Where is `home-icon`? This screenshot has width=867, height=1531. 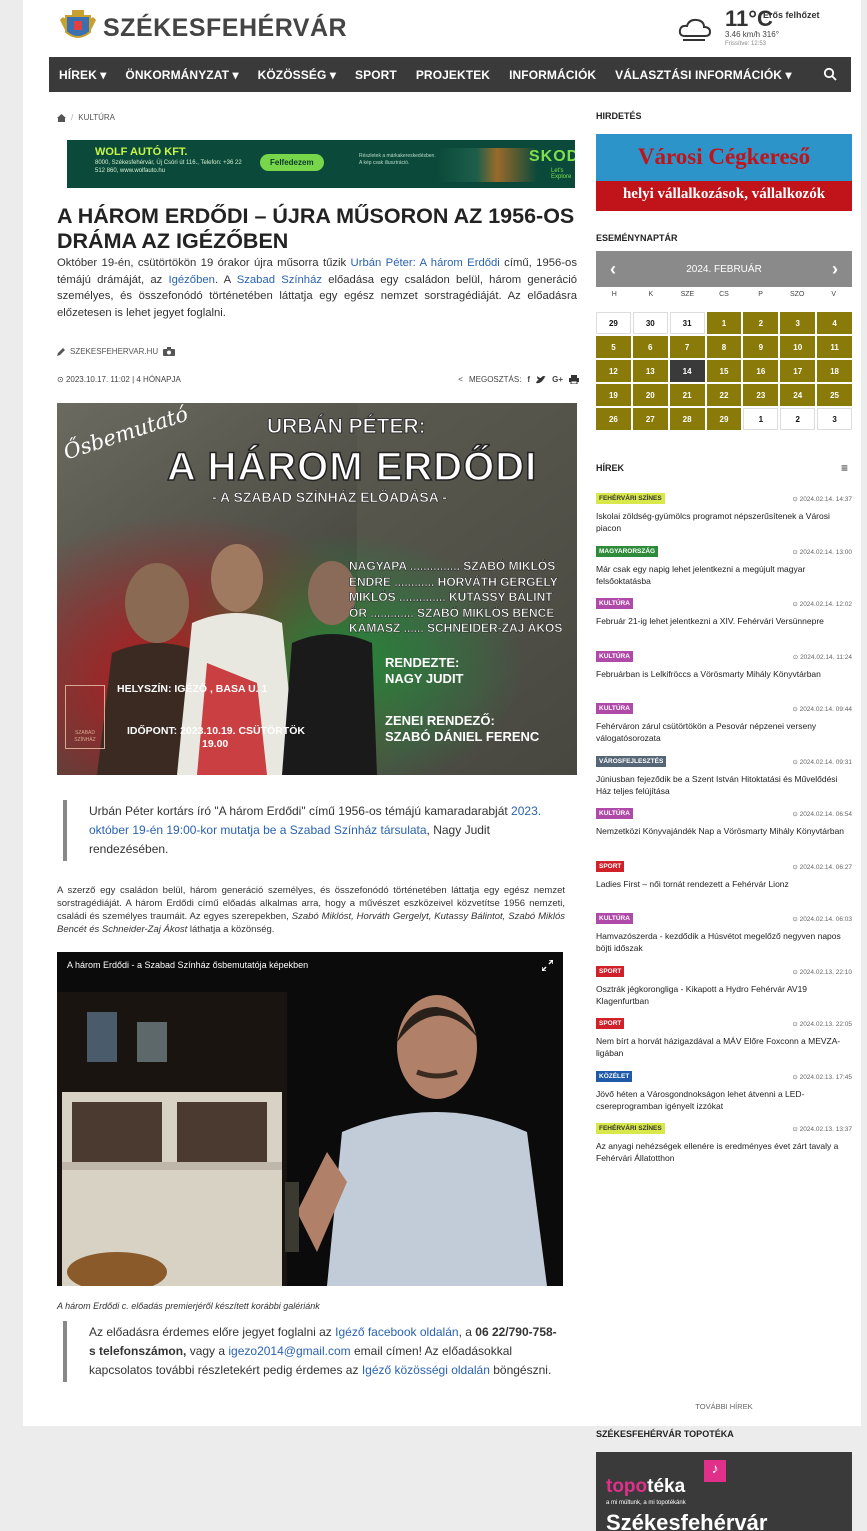 home-icon is located at coordinates (61, 117).